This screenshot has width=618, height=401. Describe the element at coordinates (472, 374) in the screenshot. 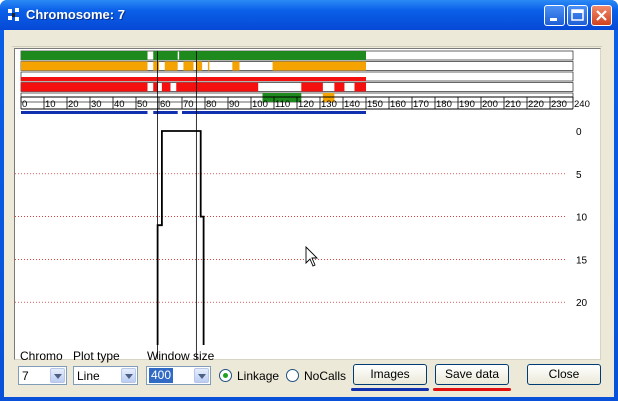

I see `save-data-button: Save data` at that location.